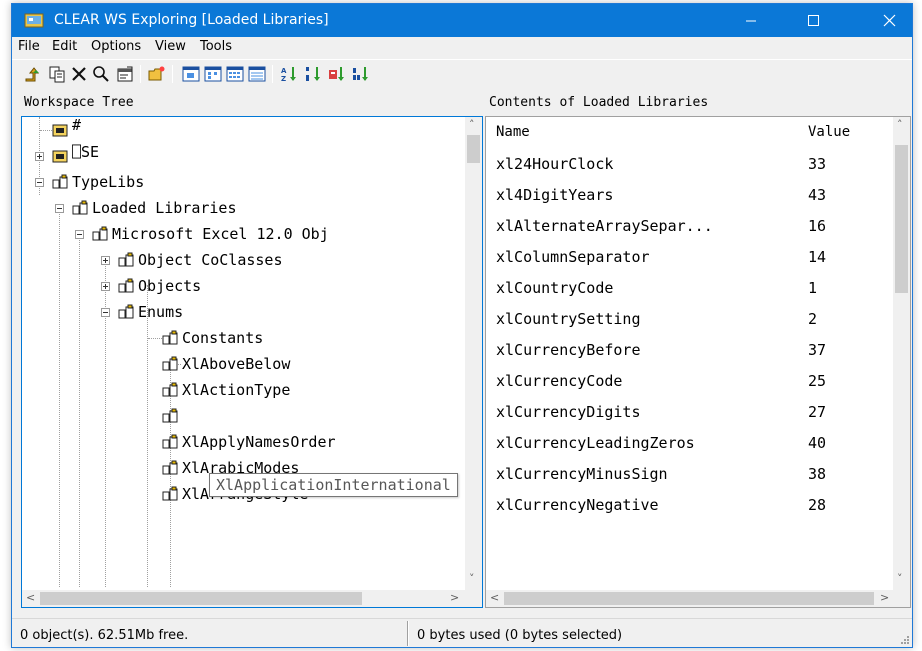  I want to click on row-value: 1, so click(813, 288).